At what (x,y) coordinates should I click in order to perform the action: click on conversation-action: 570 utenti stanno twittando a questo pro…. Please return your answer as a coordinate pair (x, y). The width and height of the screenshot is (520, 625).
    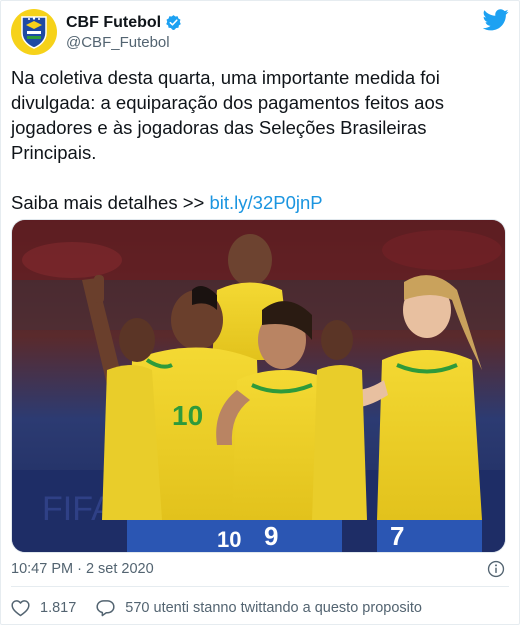
    Looking at the image, I should click on (259, 608).